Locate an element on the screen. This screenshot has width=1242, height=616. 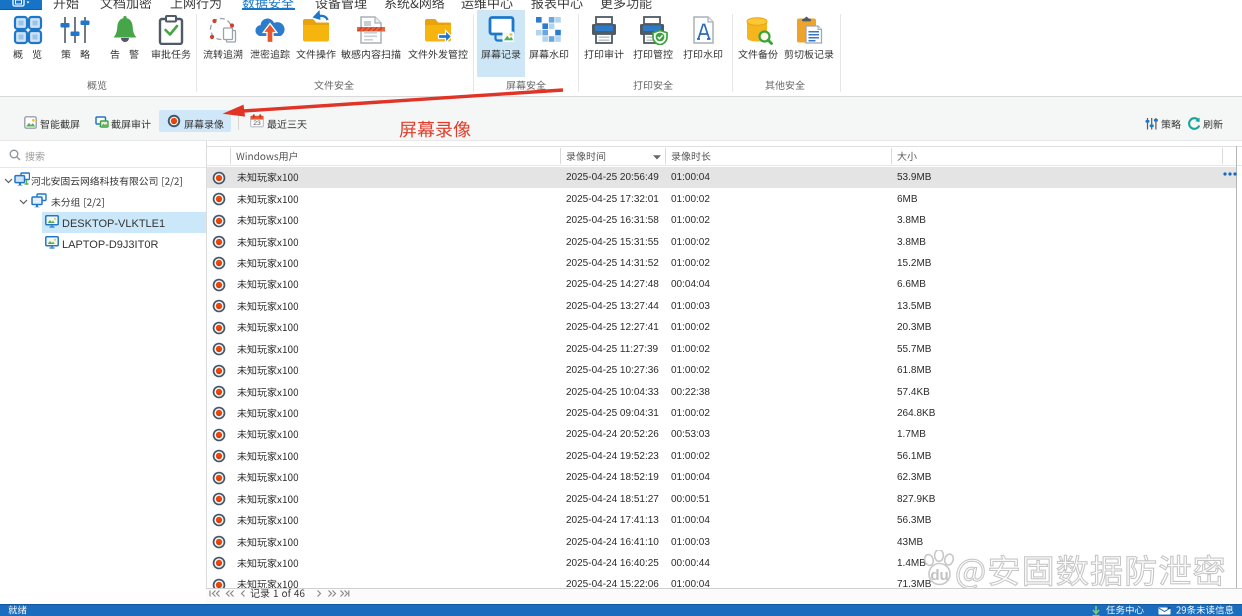
svg-text: du is located at coordinates (939, 575).